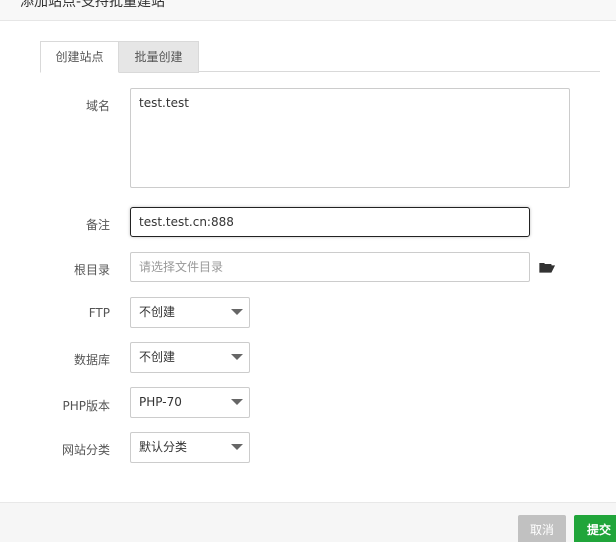 The width and height of the screenshot is (616, 542). I want to click on submit-button: 提交, so click(595, 528).